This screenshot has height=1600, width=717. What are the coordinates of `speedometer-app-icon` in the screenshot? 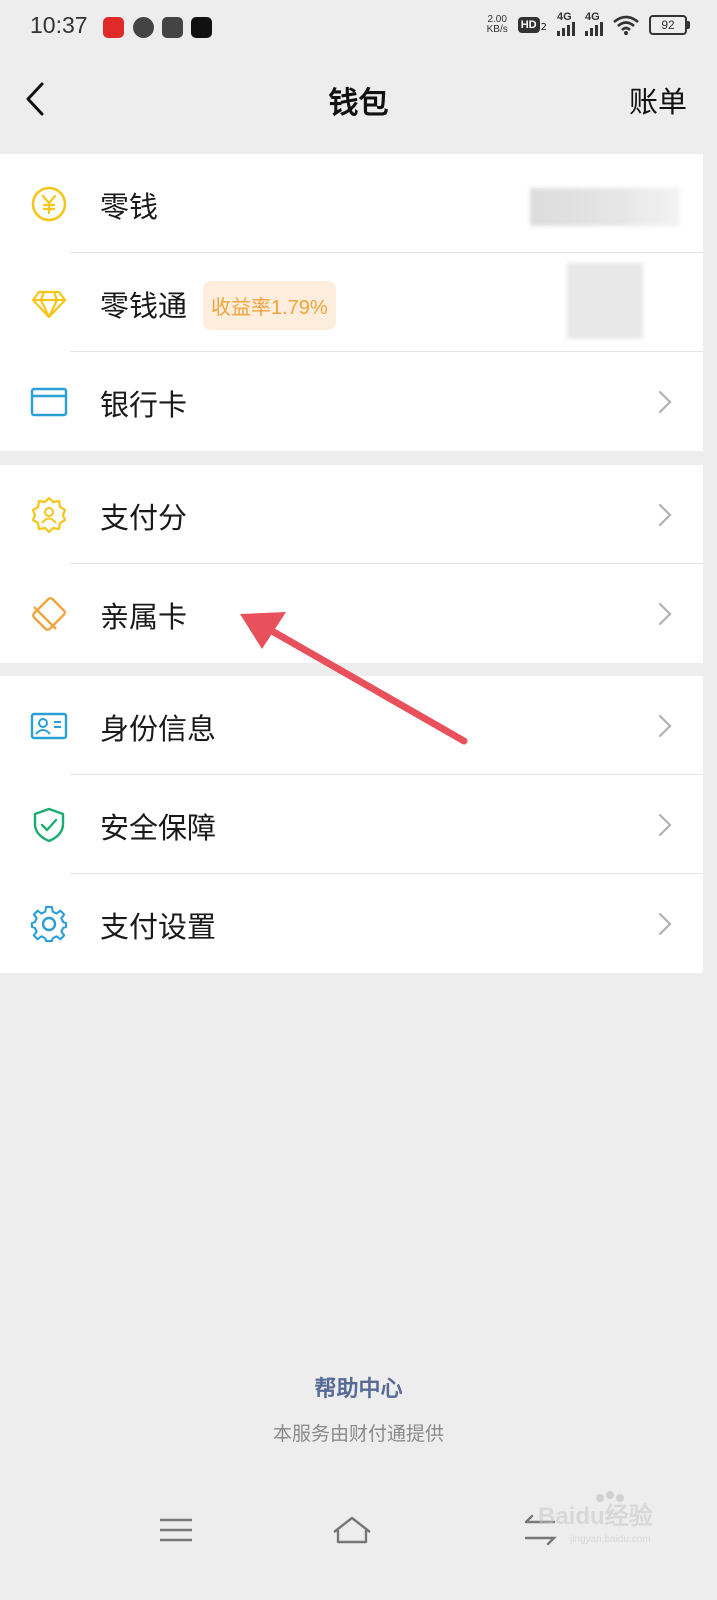 It's located at (143, 27).